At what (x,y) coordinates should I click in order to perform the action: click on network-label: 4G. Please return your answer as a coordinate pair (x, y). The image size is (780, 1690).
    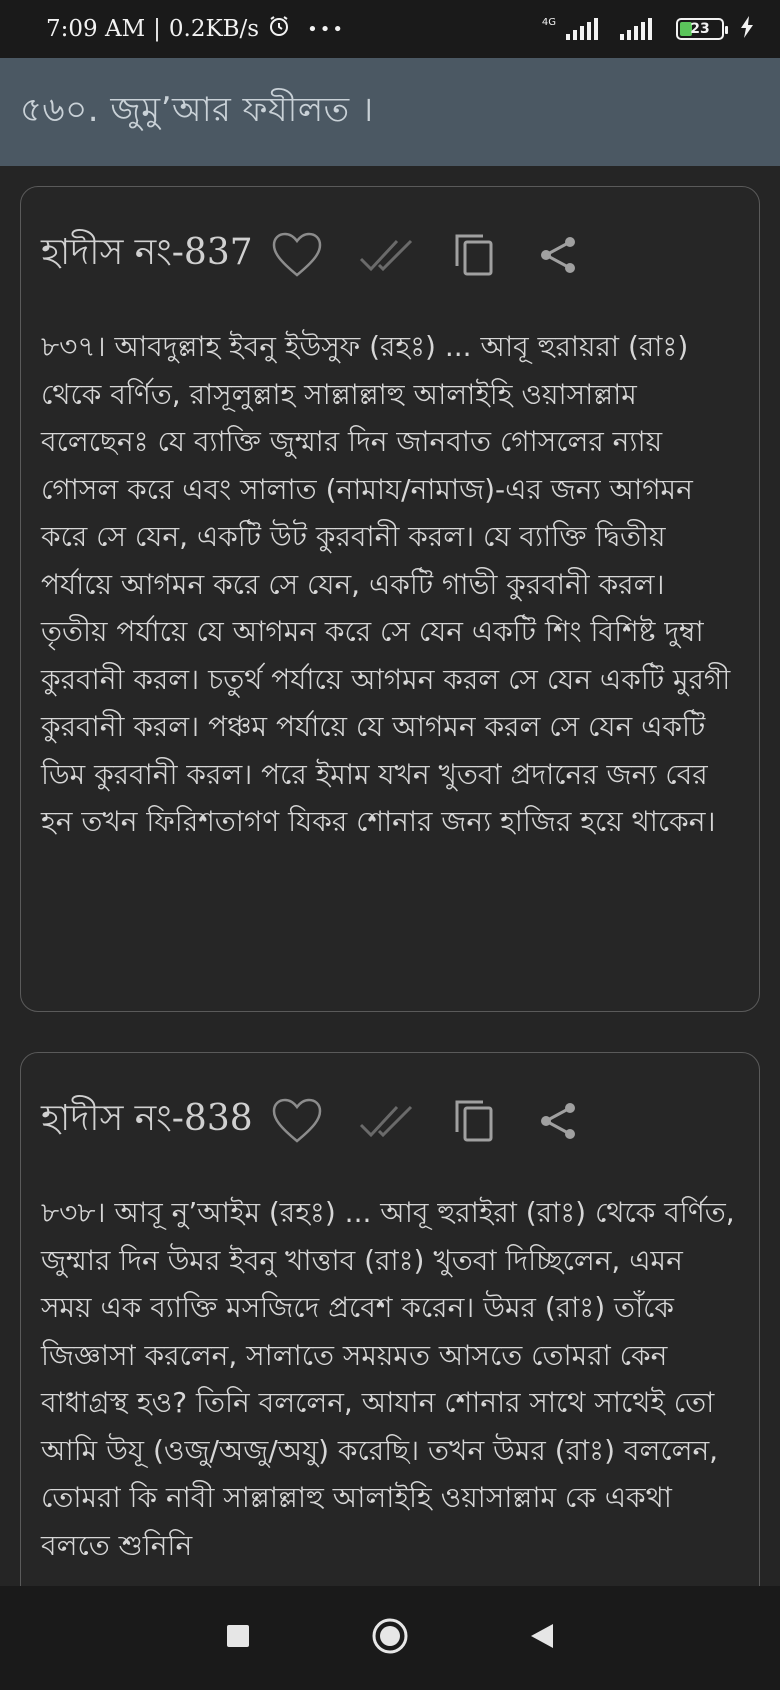
    Looking at the image, I should click on (548, 22).